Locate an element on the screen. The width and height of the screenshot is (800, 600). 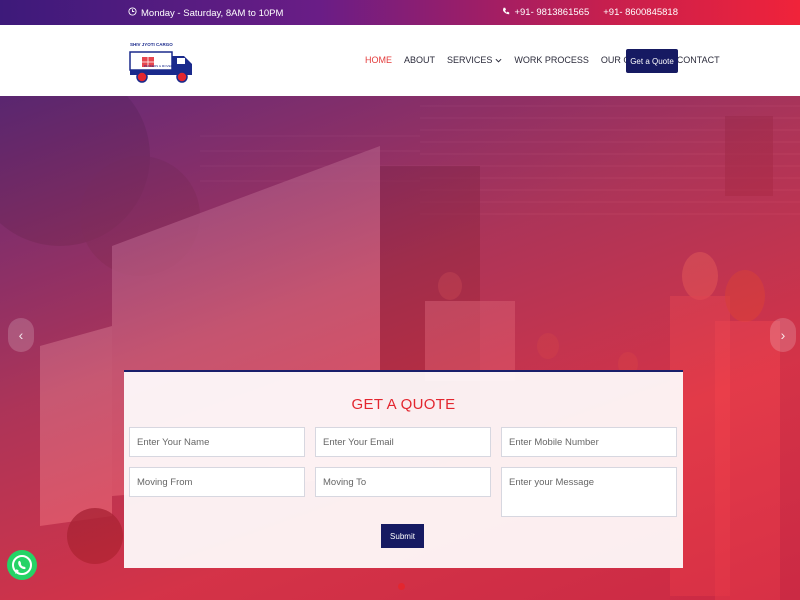
nav-item-home: HOME is located at coordinates (378, 60).